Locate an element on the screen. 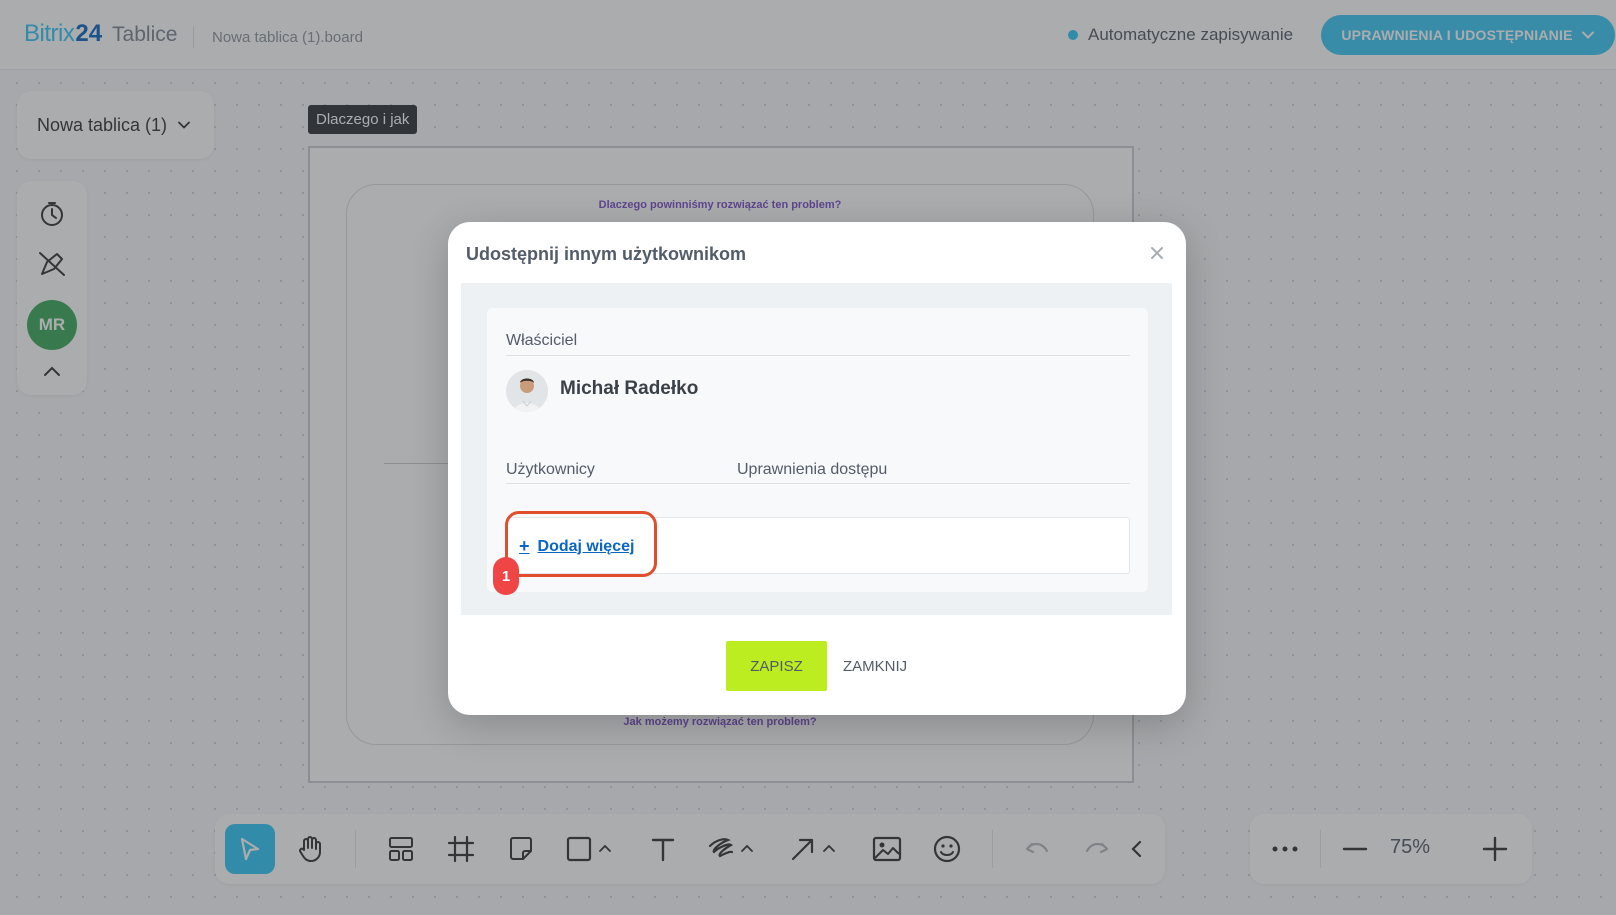 This screenshot has height=915, width=1616. close-button: ZAMKNIJ is located at coordinates (875, 666).